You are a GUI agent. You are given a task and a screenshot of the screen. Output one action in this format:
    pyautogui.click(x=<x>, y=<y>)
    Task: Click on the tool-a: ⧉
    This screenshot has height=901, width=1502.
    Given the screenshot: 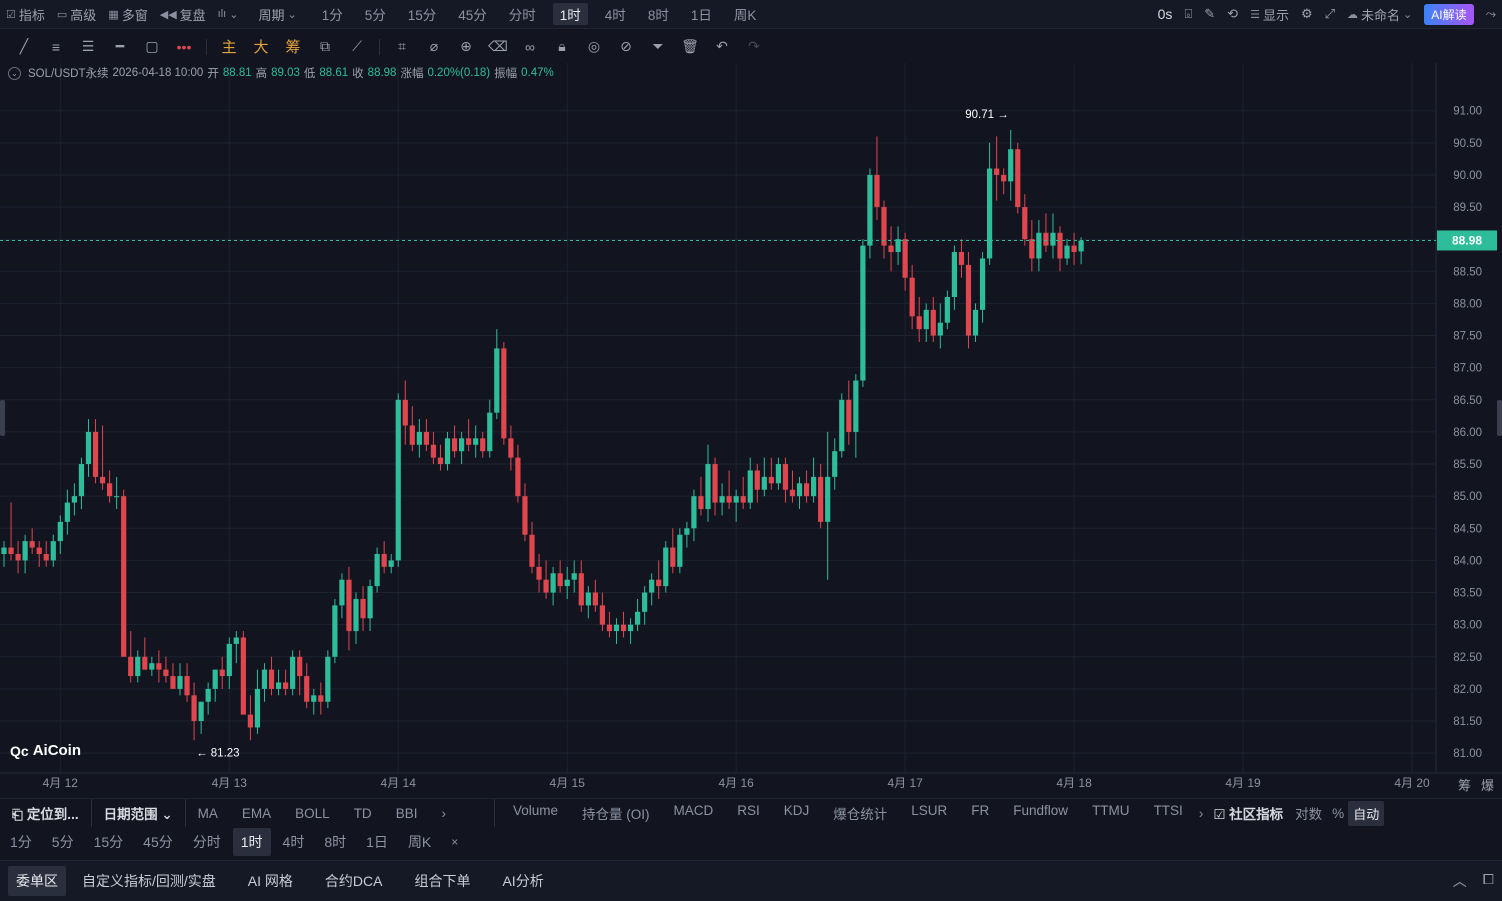 What is the action you would take?
    pyautogui.click(x=325, y=47)
    